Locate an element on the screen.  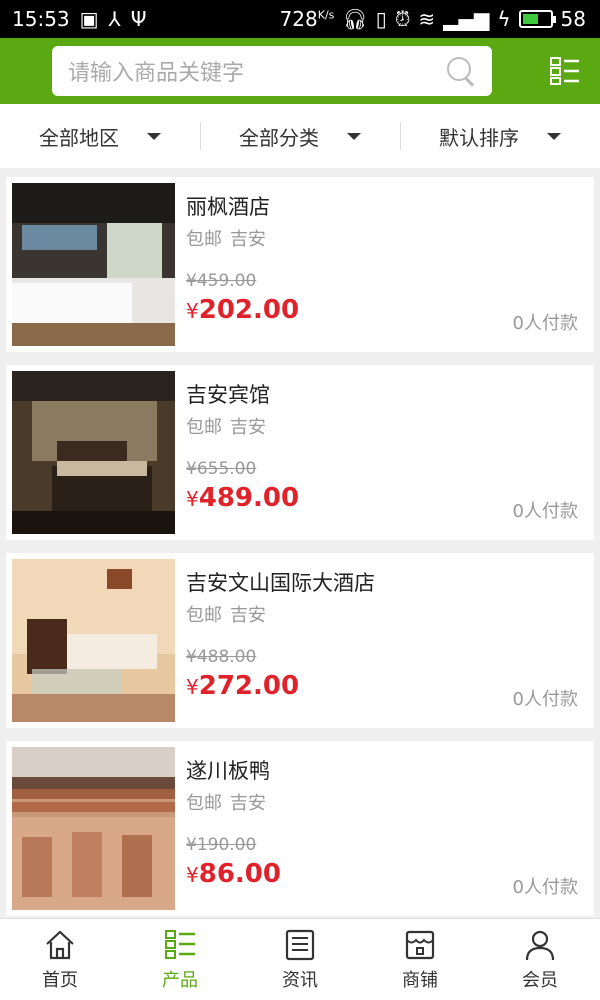
filter-label: 全部地区 is located at coordinates (79, 137).